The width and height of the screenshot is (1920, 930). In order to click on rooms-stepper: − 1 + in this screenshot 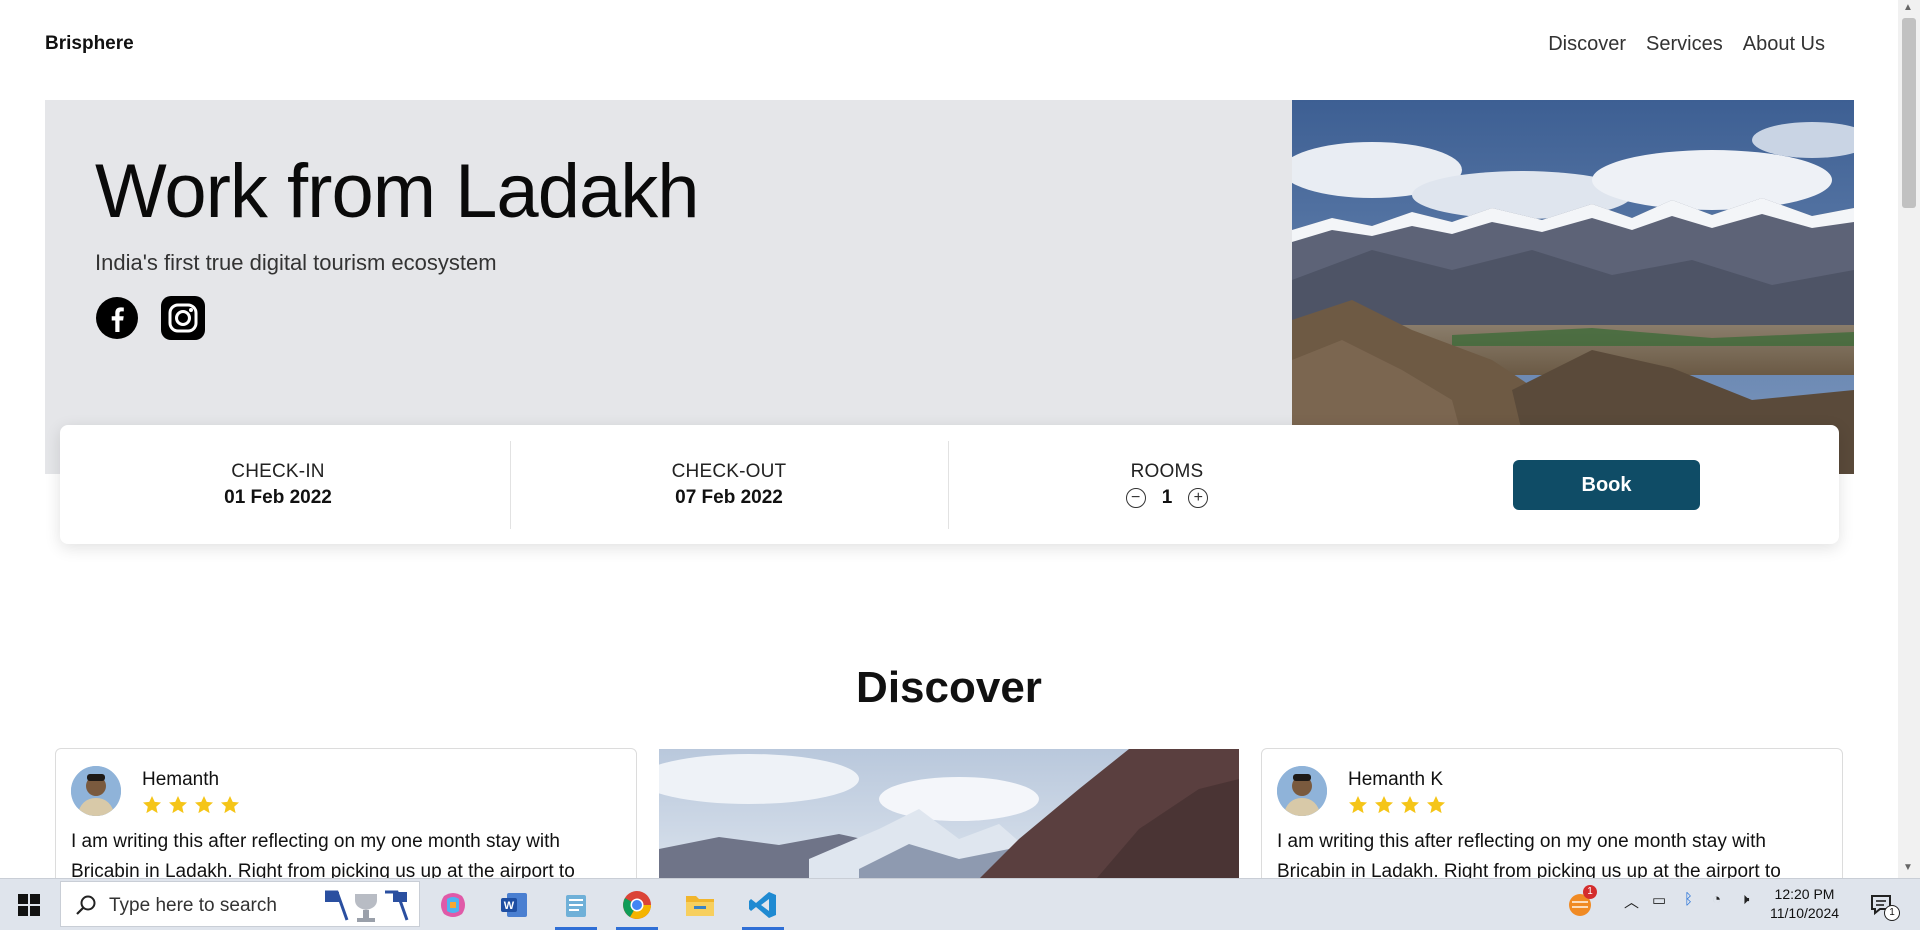, I will do `click(1167, 497)`.